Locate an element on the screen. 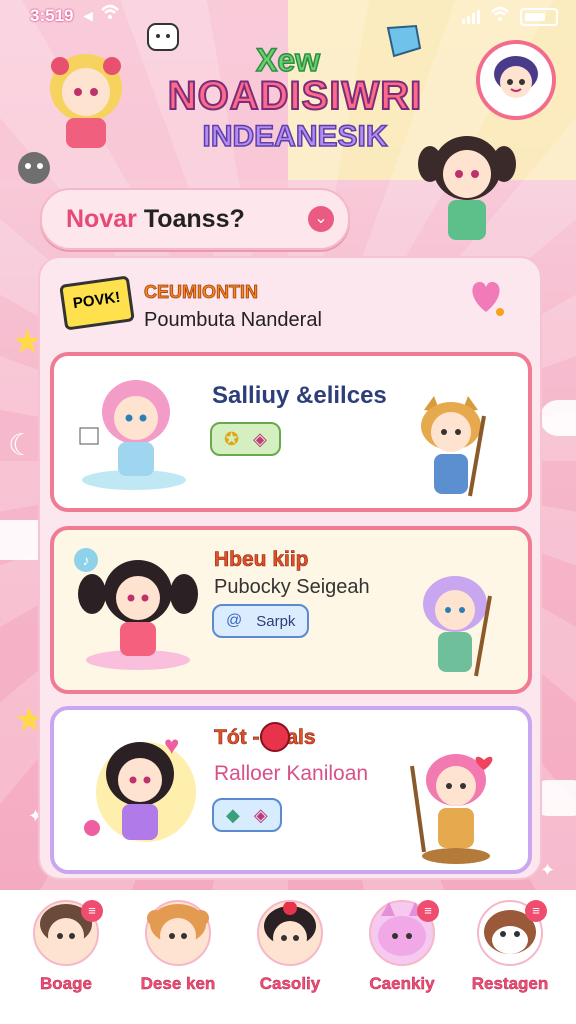 Image resolution: width=576 pixels, height=1024 pixels. character-twintail-girl is located at coordinates (138, 612).